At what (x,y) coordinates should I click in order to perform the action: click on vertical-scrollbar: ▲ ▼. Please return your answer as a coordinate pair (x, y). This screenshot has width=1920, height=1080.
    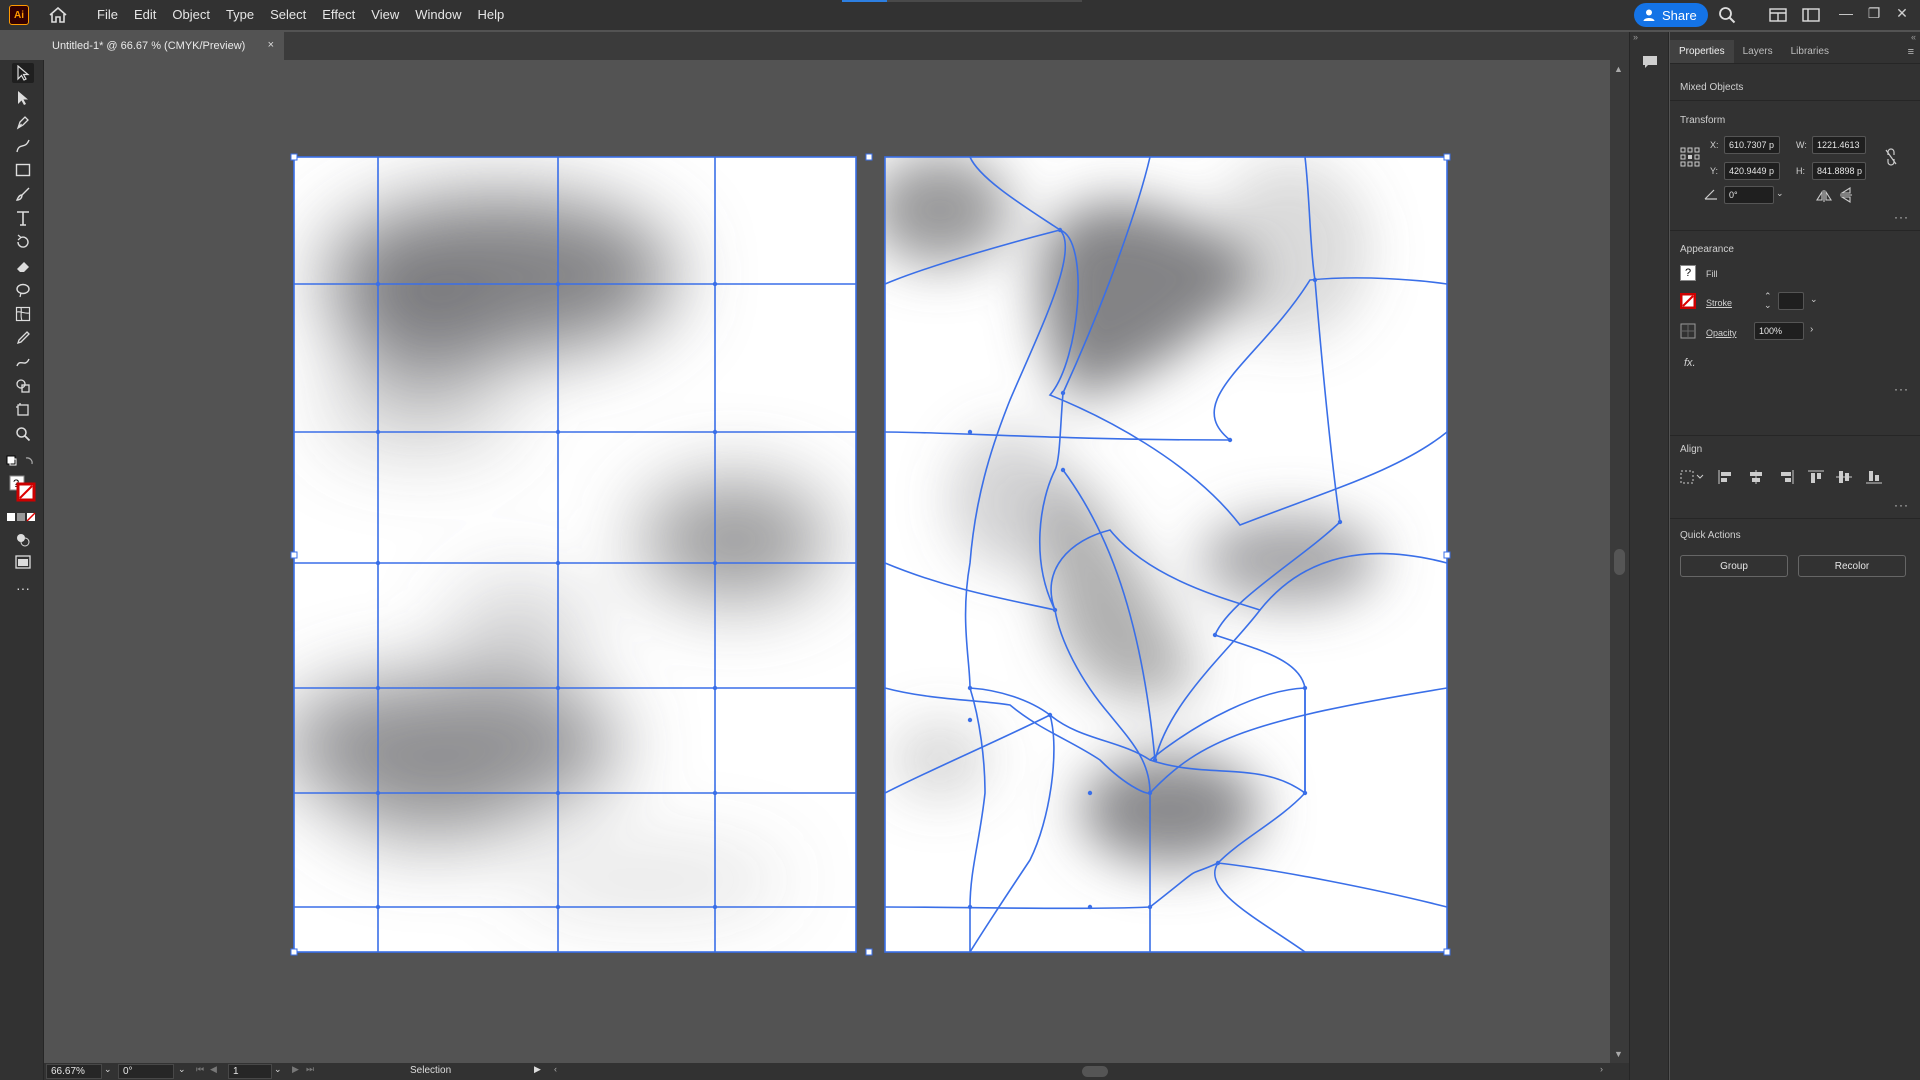
    Looking at the image, I should click on (1619, 561).